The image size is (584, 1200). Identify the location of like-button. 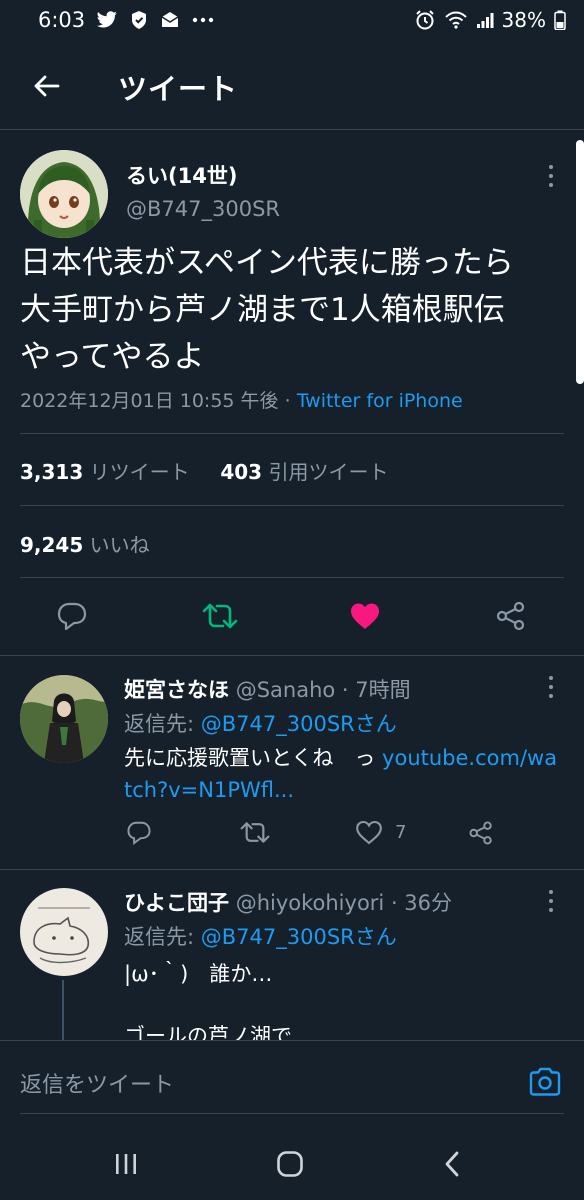
(365, 616).